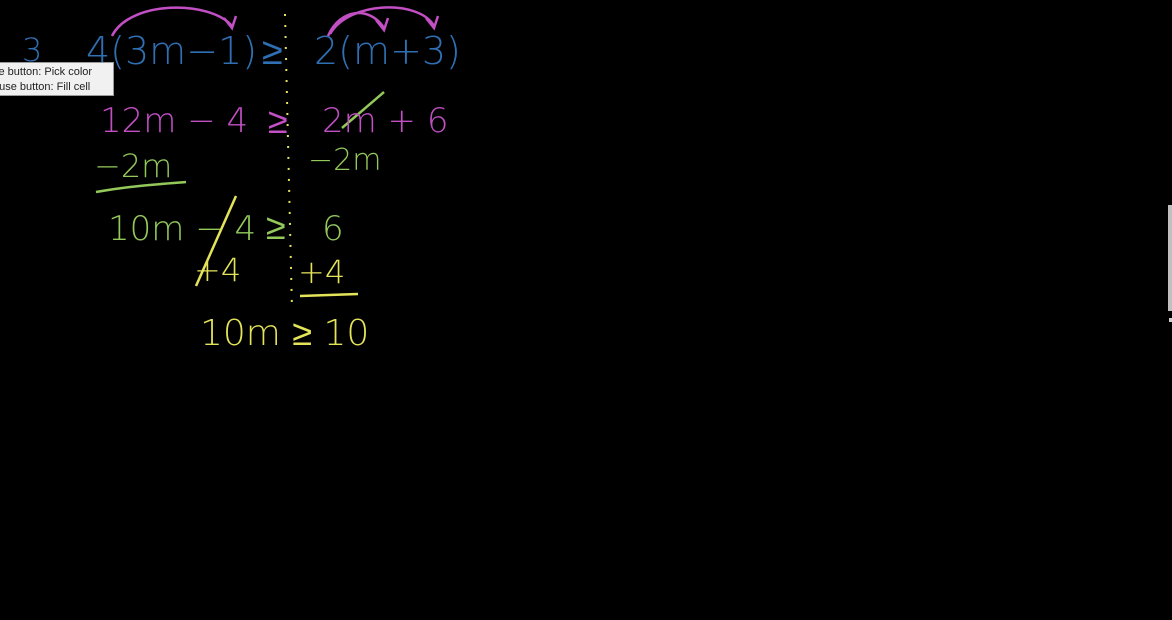  What do you see at coordinates (230, 23) in the screenshot?
I see `distribute-arrow-1-head` at bounding box center [230, 23].